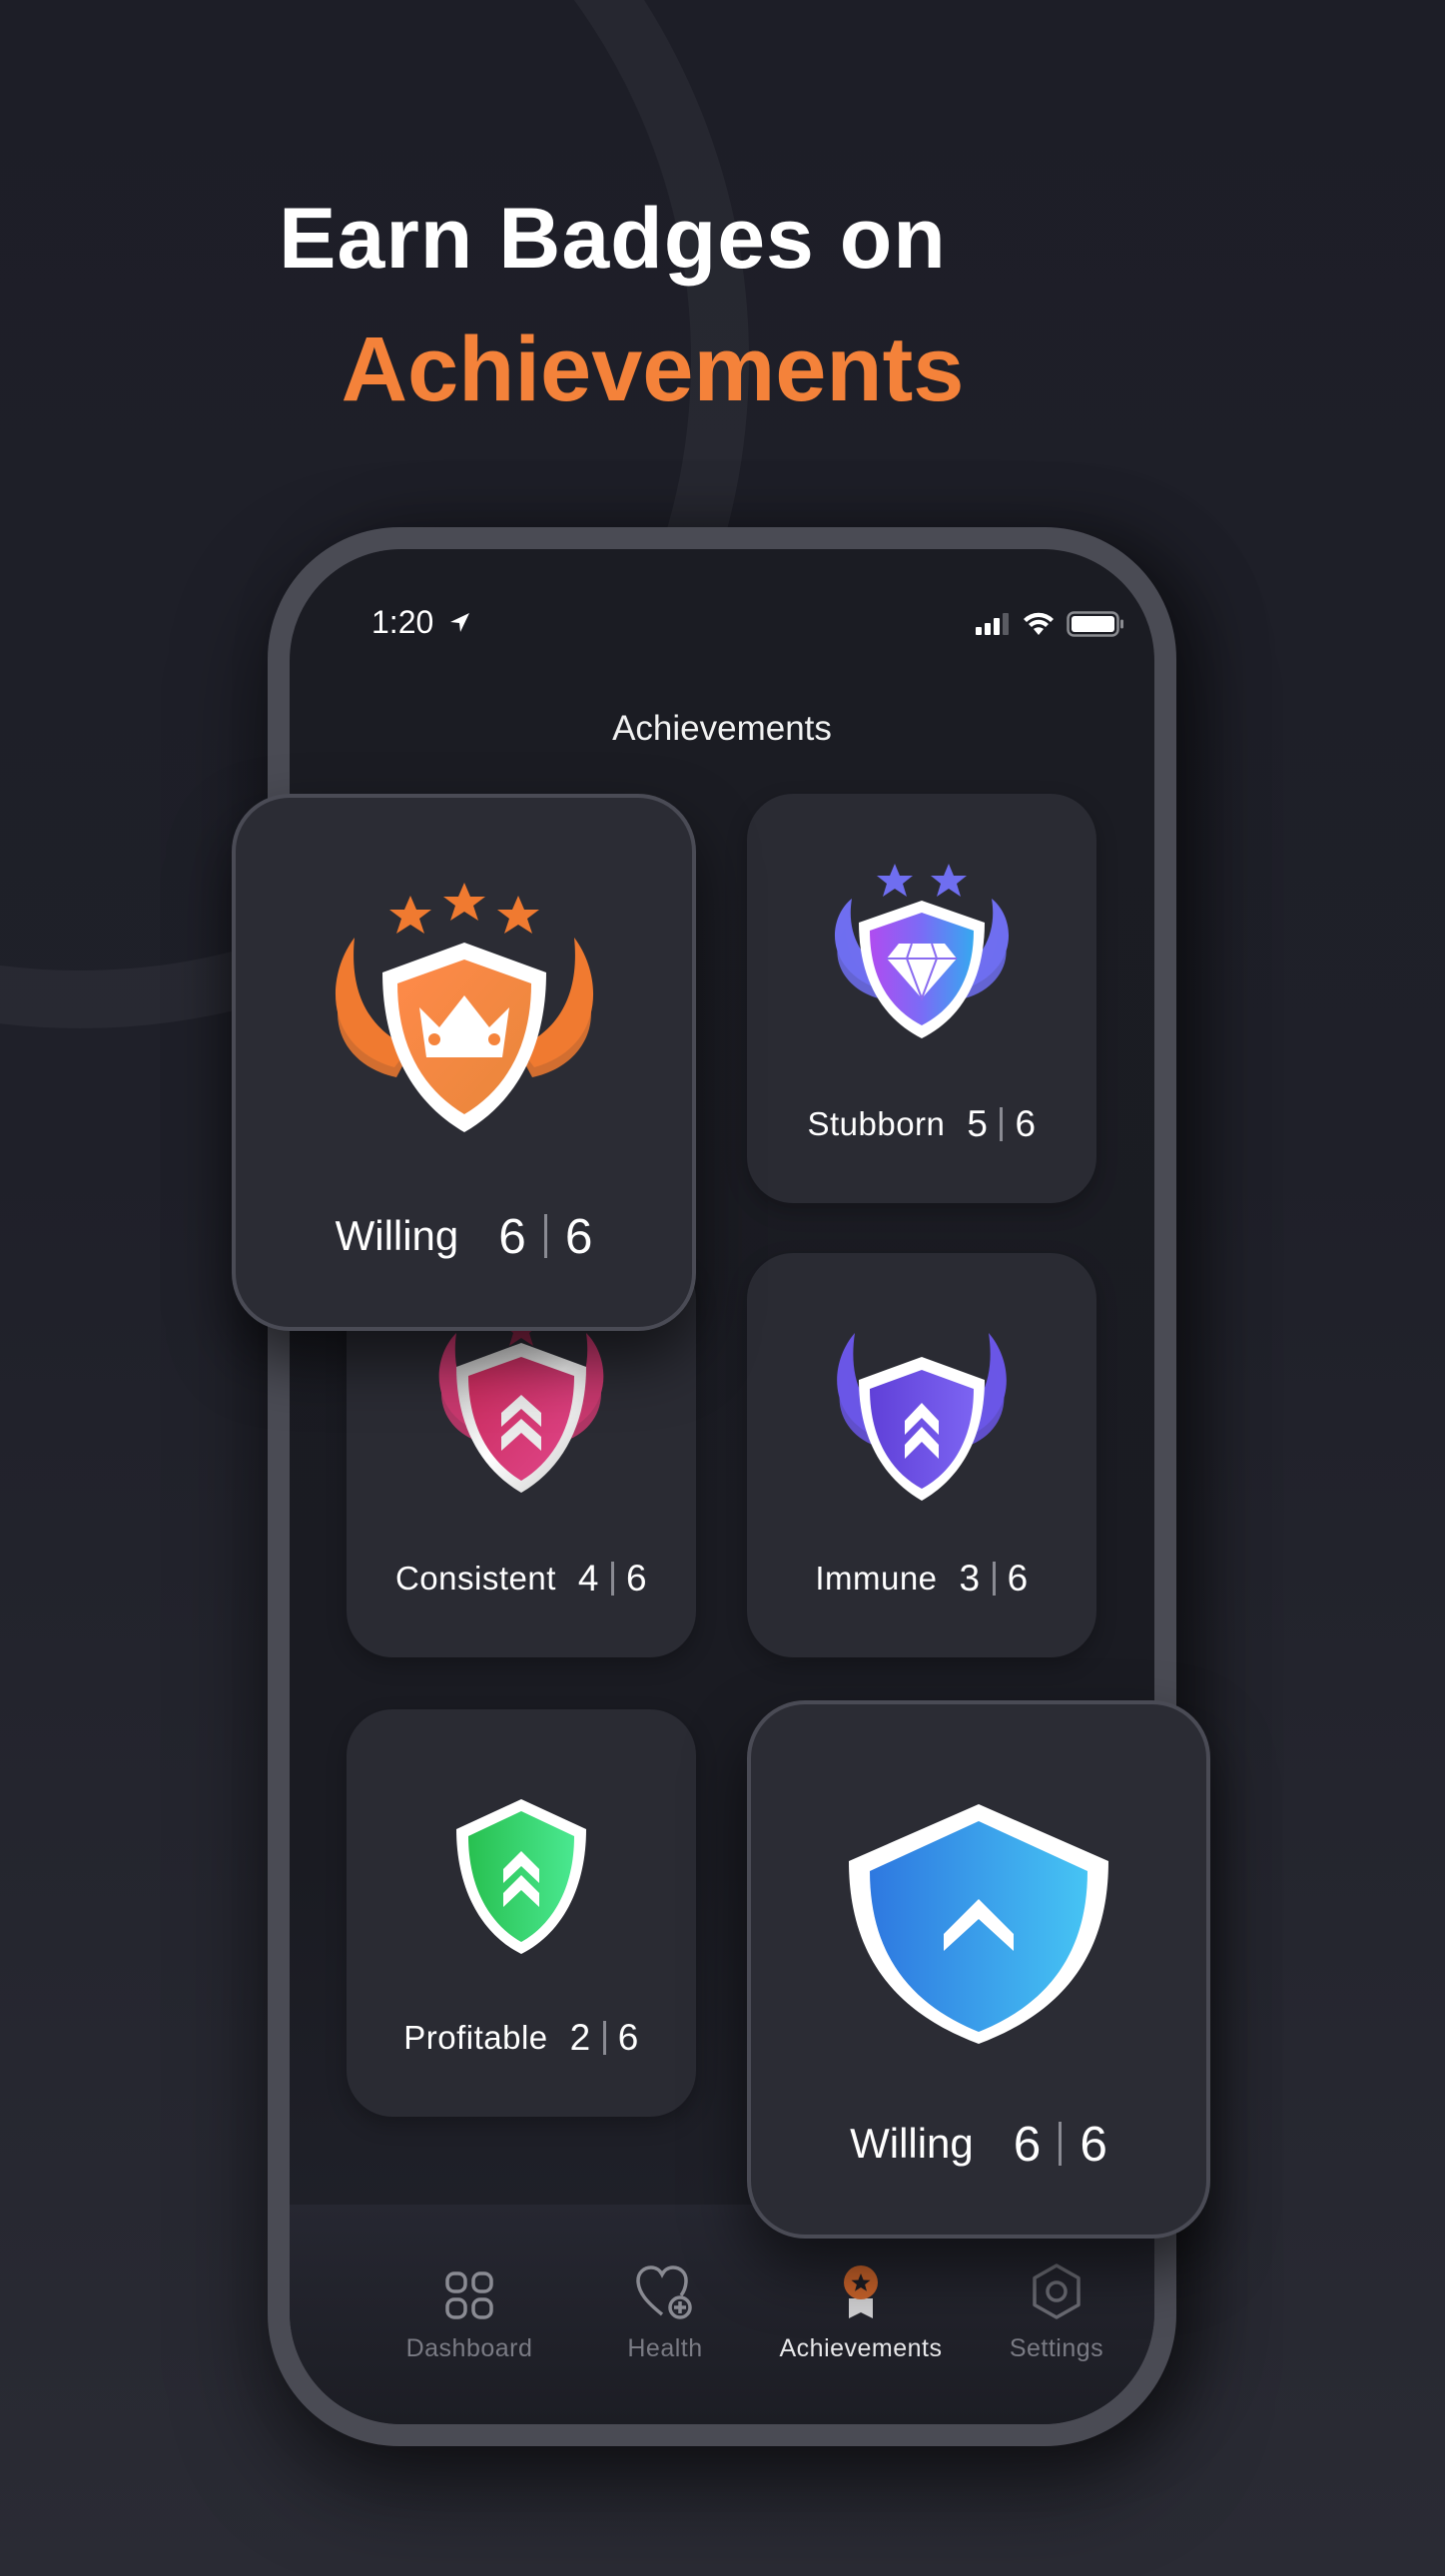 The image size is (1445, 2576). What do you see at coordinates (1095, 624) in the screenshot?
I see `battery-icon` at bounding box center [1095, 624].